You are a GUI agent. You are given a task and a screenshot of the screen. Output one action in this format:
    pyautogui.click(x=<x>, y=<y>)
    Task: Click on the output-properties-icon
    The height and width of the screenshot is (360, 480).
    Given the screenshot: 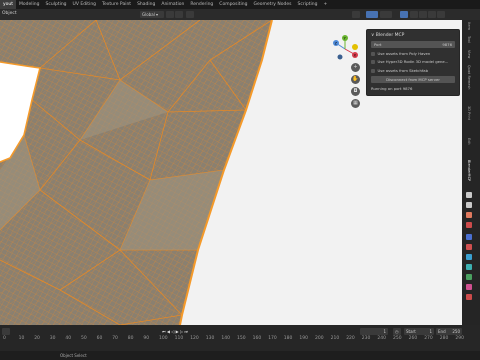 What is the action you would take?
    pyautogui.click(x=469, y=215)
    